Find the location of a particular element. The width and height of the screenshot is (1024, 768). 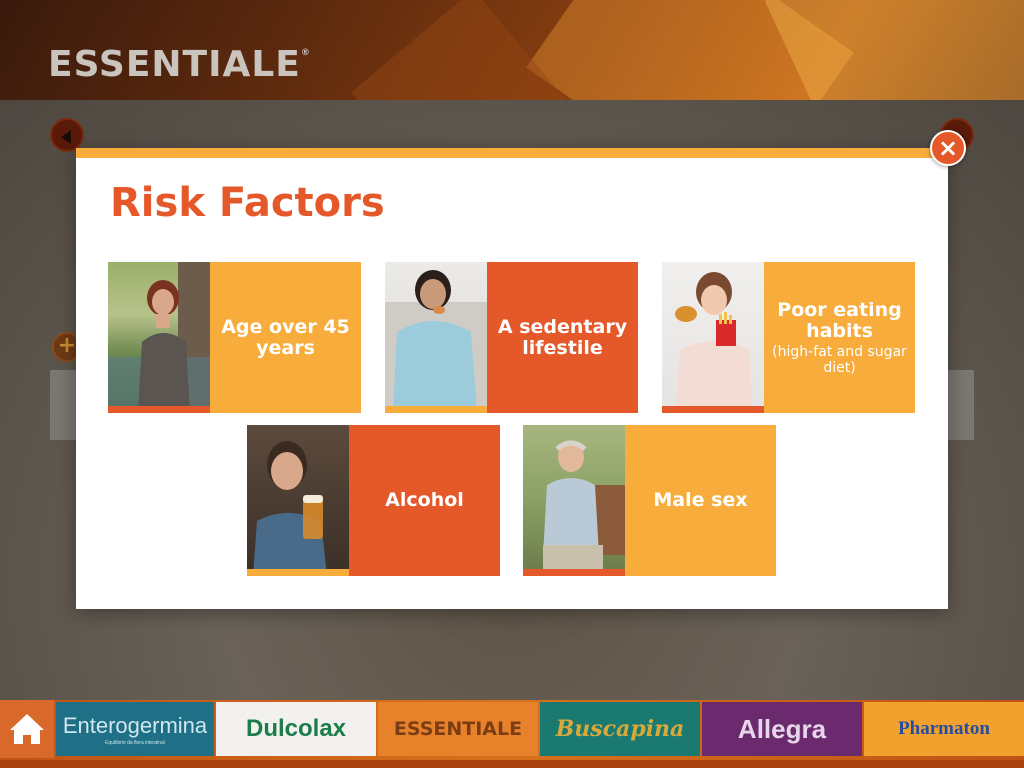

tab-allegra: Allegra is located at coordinates (782, 729).